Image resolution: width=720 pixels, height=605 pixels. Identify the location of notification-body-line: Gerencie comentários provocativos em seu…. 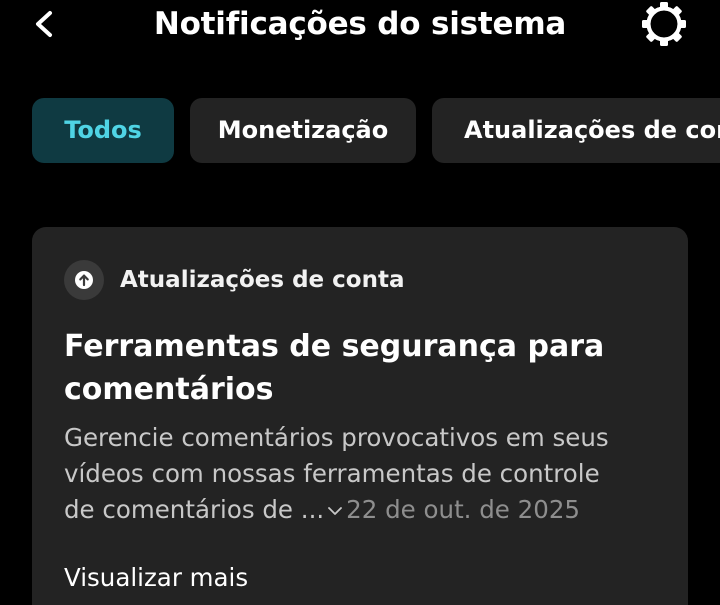
(336, 437).